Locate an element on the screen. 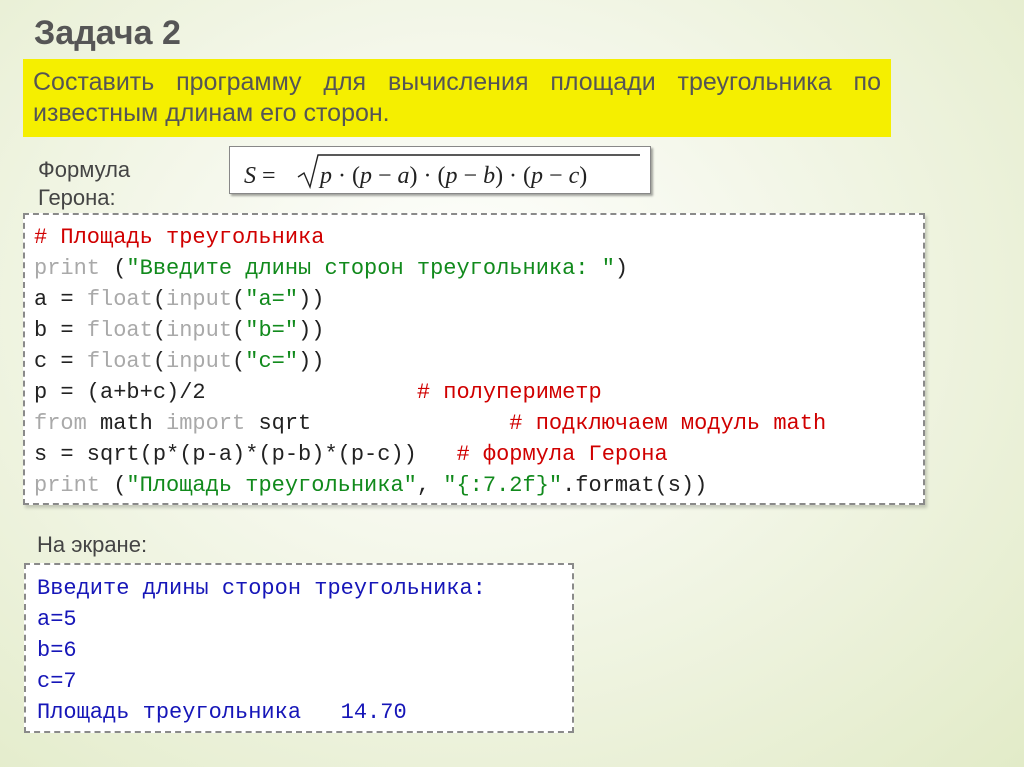 The width and height of the screenshot is (1024, 767). formula-label: Формула Герона: is located at coordinates (84, 183).